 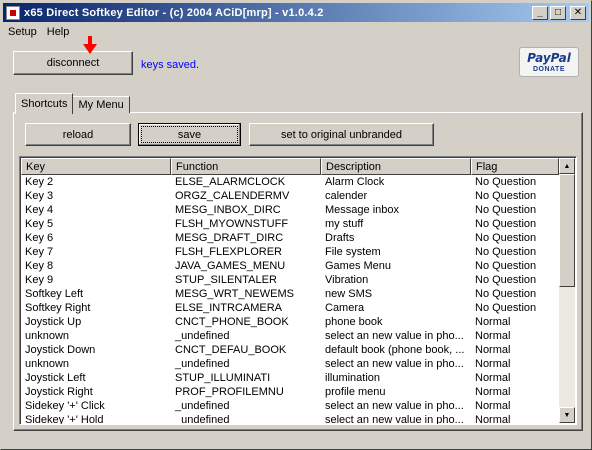 What do you see at coordinates (47, 336) in the screenshot?
I see `cell-key: unknown` at bounding box center [47, 336].